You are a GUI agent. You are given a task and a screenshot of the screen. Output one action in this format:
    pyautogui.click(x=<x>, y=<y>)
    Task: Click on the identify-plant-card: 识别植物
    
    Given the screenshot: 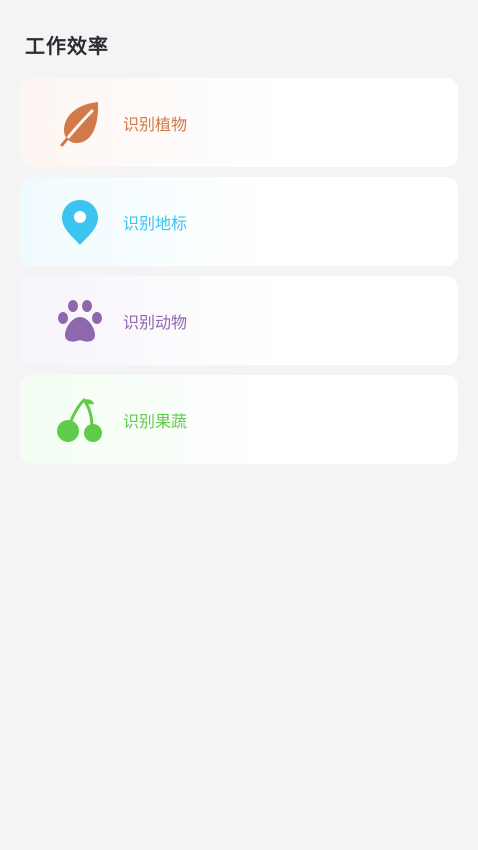 What is the action you would take?
    pyautogui.click(x=239, y=122)
    